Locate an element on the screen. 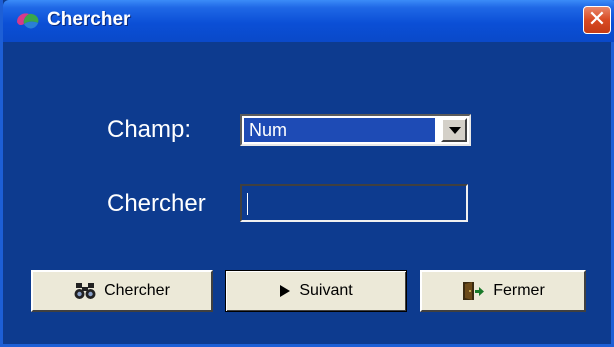 The height and width of the screenshot is (347, 614). close-button: Fermer is located at coordinates (503, 291).